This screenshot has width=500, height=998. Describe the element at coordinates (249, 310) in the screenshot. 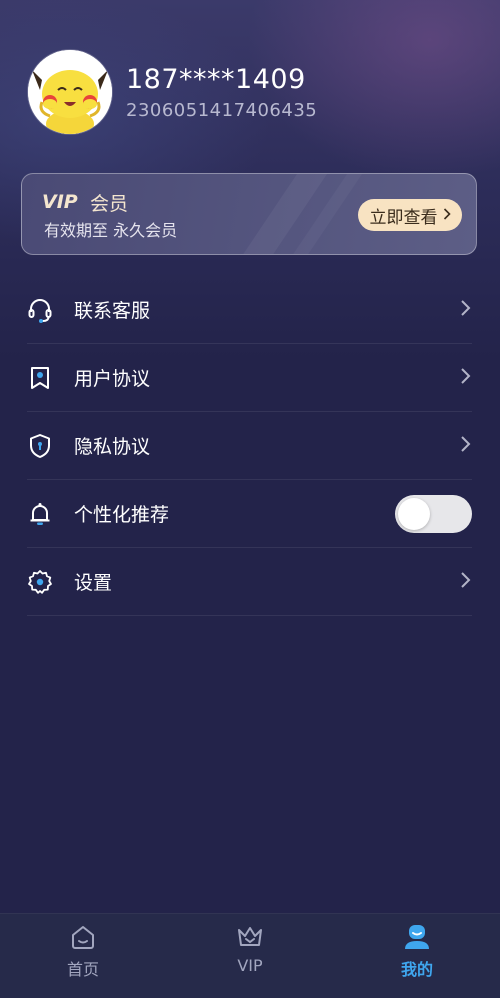

I see `menu-item-customer-service: 联系客服` at that location.